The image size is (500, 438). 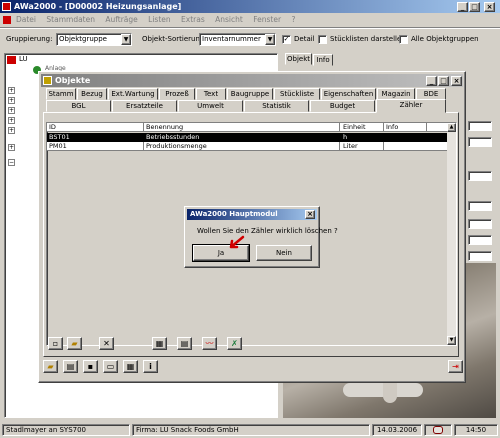 I want to click on new-button: ▫, so click(x=55, y=343).